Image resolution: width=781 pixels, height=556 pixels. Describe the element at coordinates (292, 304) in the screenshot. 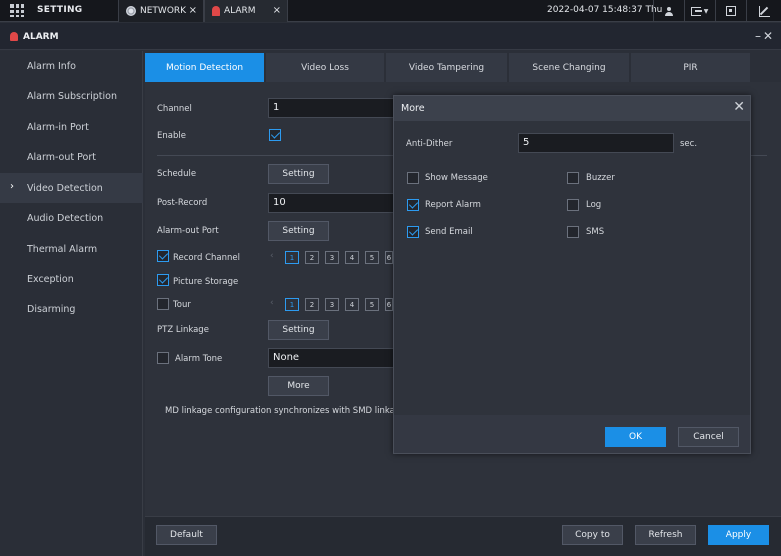

I see `tour-channel-1: 1` at that location.